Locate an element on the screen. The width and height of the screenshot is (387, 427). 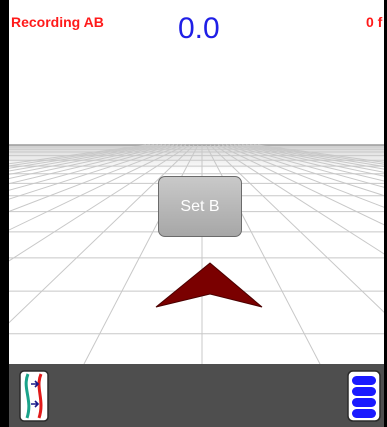
layers-list-button is located at coordinates (364, 396).